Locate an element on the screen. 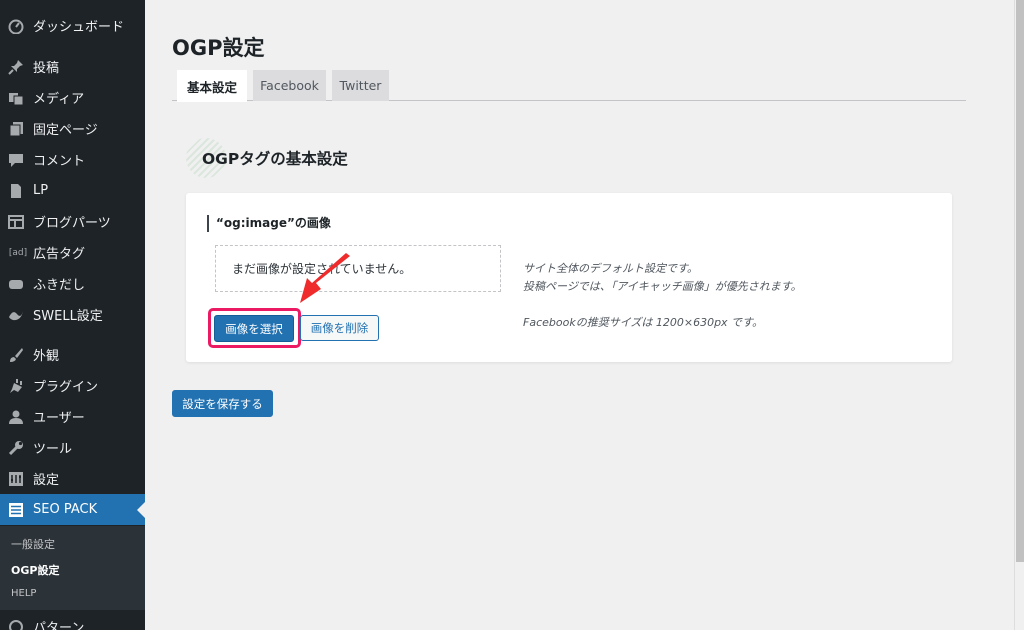 This screenshot has height=630, width=1024. sidebar-item-seo-pack: SEO PACK is located at coordinates (72, 509).